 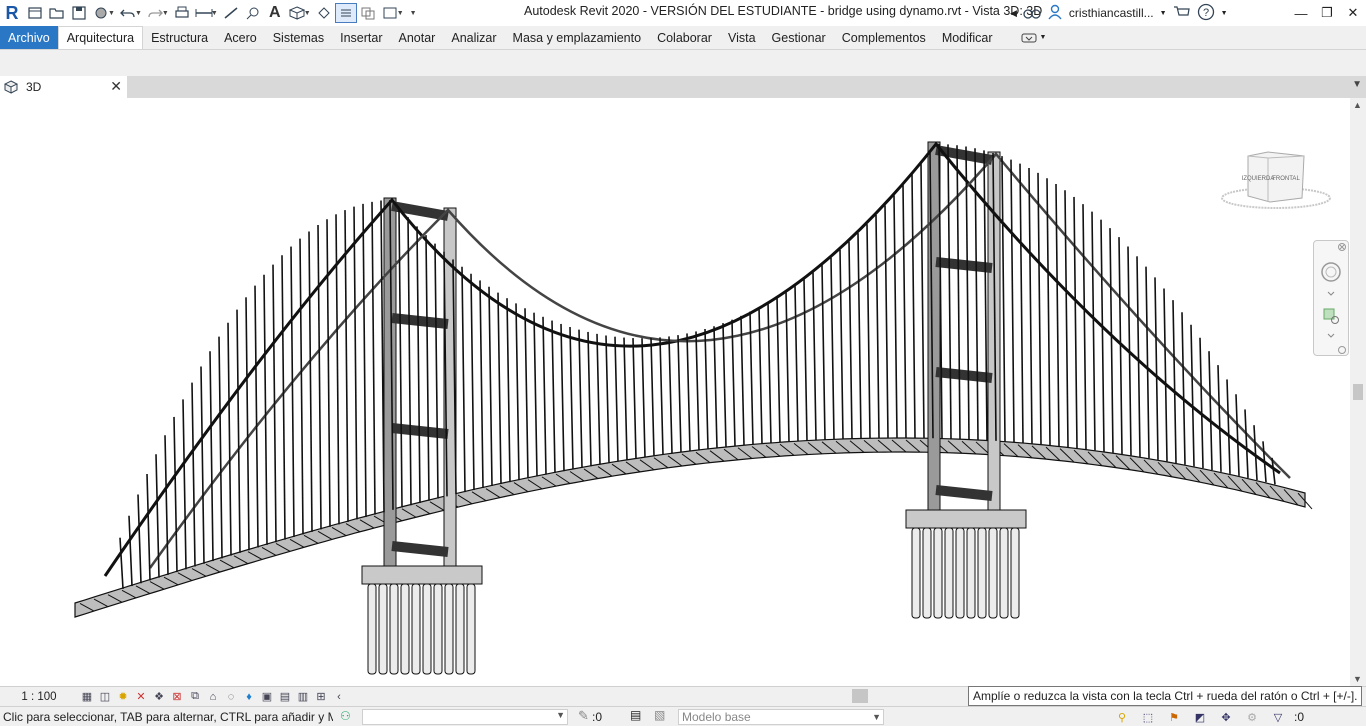 What do you see at coordinates (361, 37) in the screenshot?
I see `tab-insertar: Insertar` at bounding box center [361, 37].